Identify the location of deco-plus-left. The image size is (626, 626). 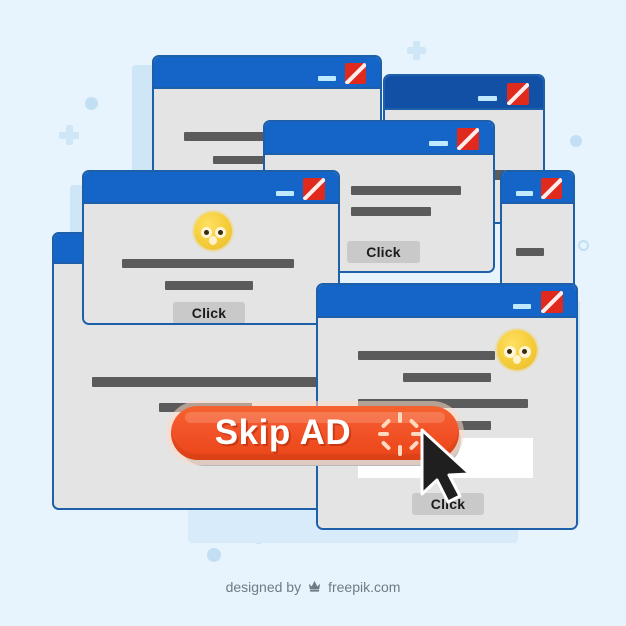
(69, 135).